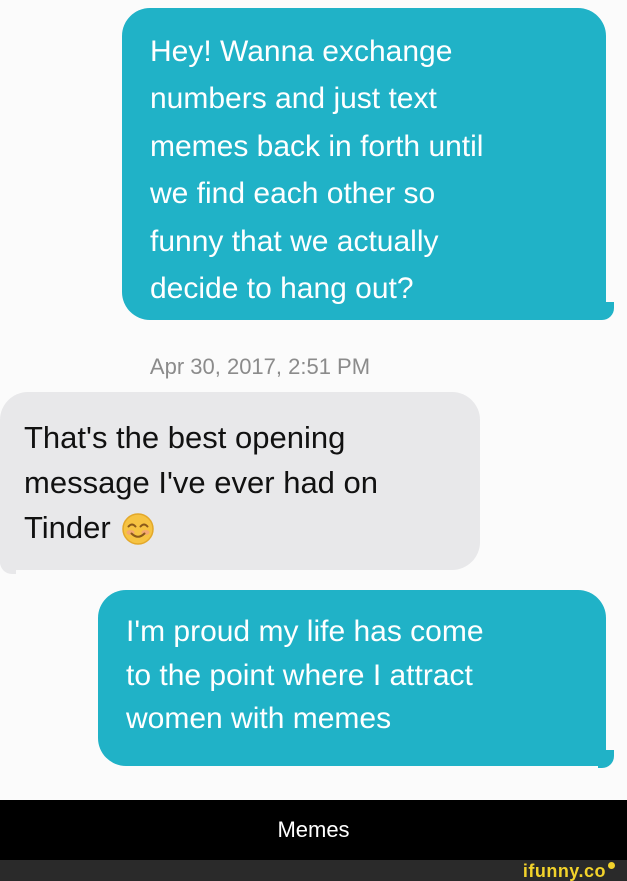 This screenshot has width=627, height=881. Describe the element at coordinates (611, 865) in the screenshot. I see `watermark-dot-icon` at that location.